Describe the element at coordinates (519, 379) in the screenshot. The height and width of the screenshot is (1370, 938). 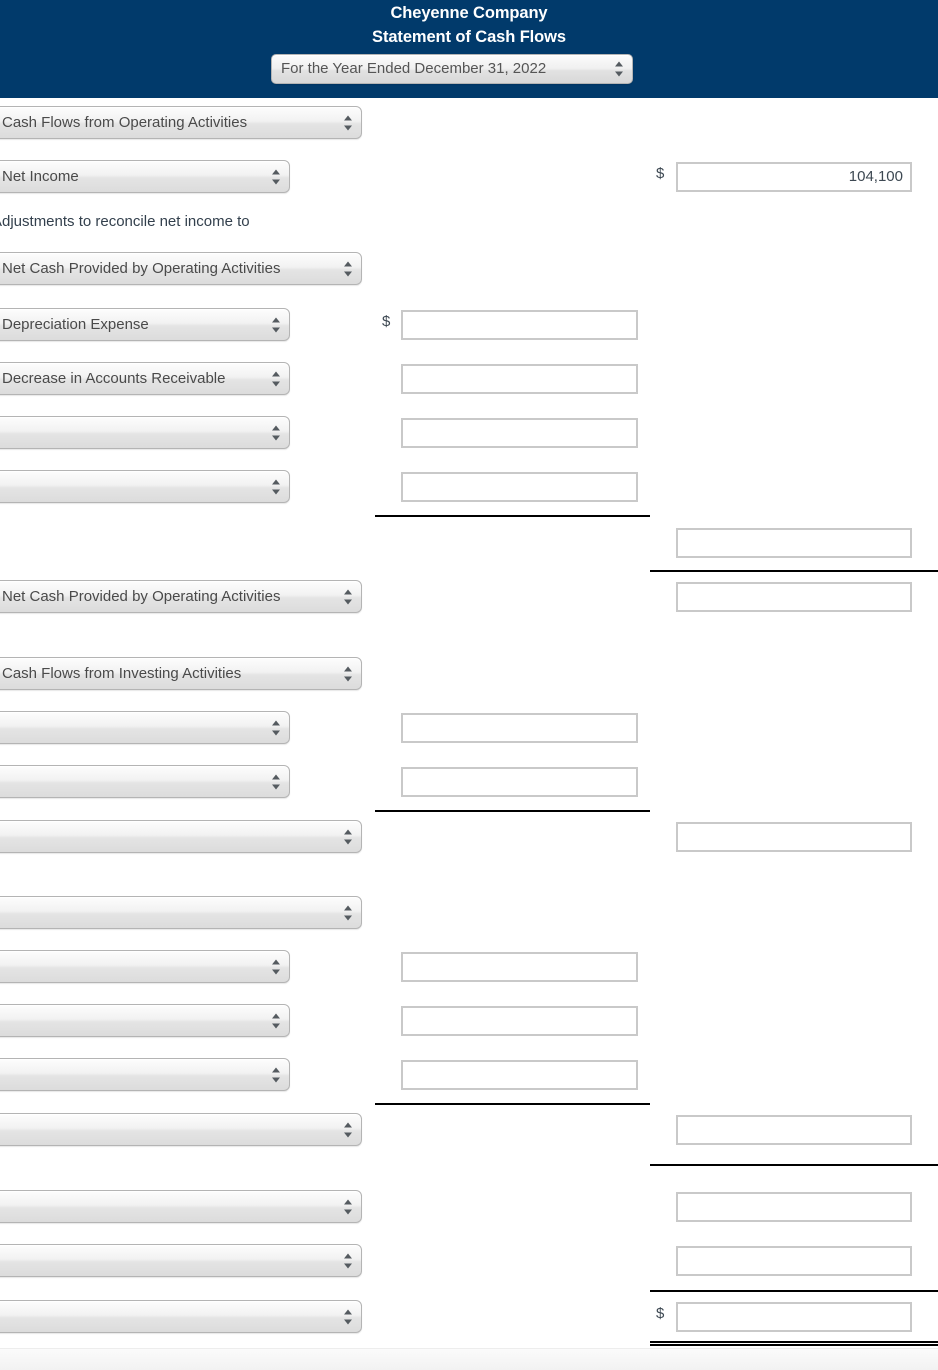
I see `decrease-accounts-receivable-mid-amount-input` at that location.